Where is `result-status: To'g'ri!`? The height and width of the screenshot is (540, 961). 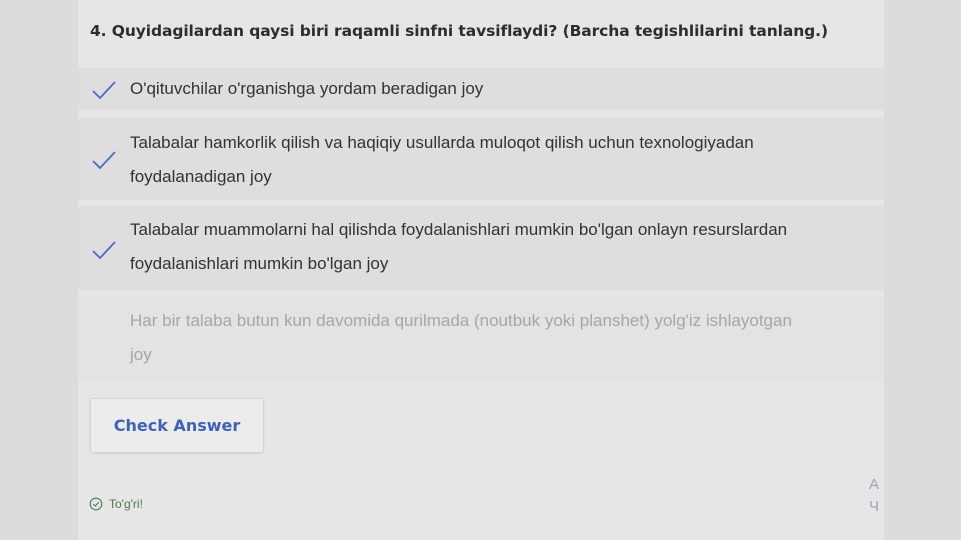 result-status: To'g'ri! is located at coordinates (116, 504).